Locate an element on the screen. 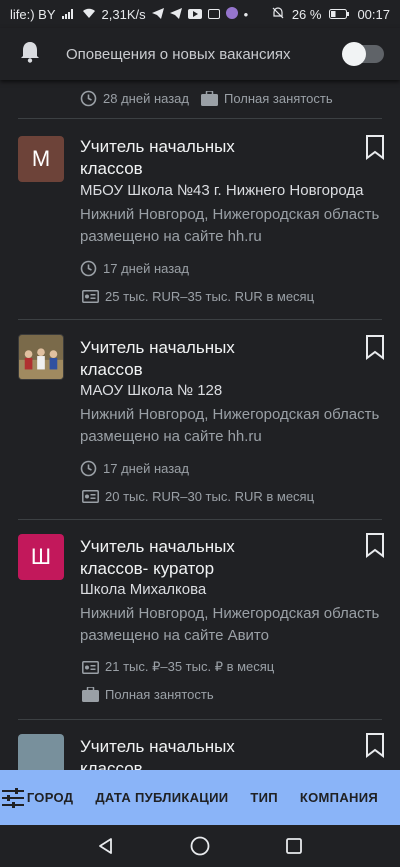 The image size is (400, 867). status-bar: life:) BY 2,31K/s • 26 % 00:17 is located at coordinates (200, 14).